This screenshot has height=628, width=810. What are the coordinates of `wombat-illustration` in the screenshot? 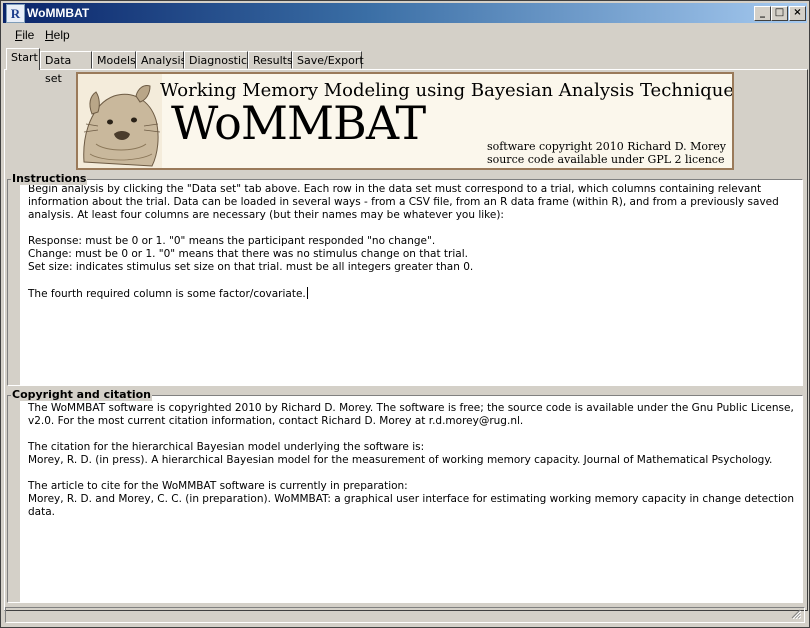 It's located at (120, 121).